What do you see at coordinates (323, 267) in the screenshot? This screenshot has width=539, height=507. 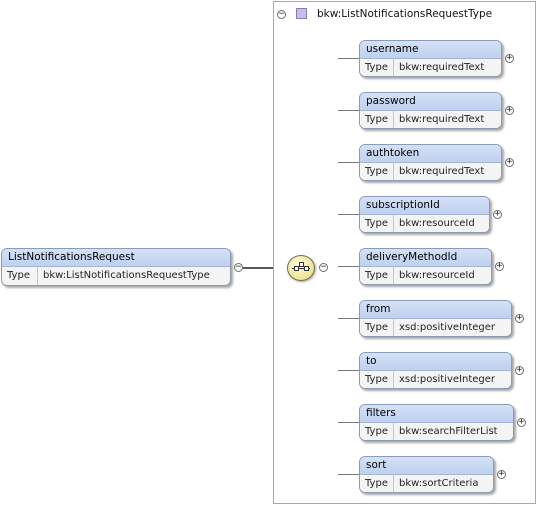 I see `sequence-collapse-icon: −` at bounding box center [323, 267].